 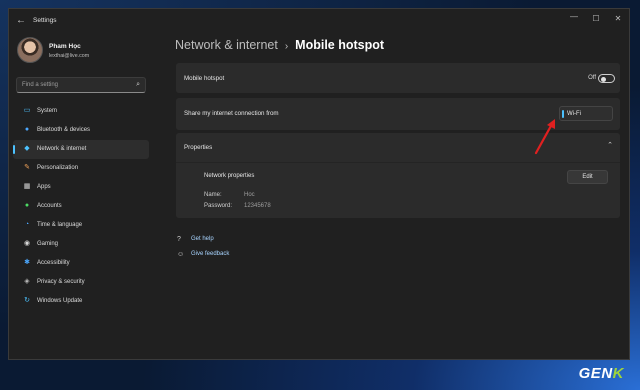 I want to click on get-help-link: ? Get help, so click(x=195, y=239).